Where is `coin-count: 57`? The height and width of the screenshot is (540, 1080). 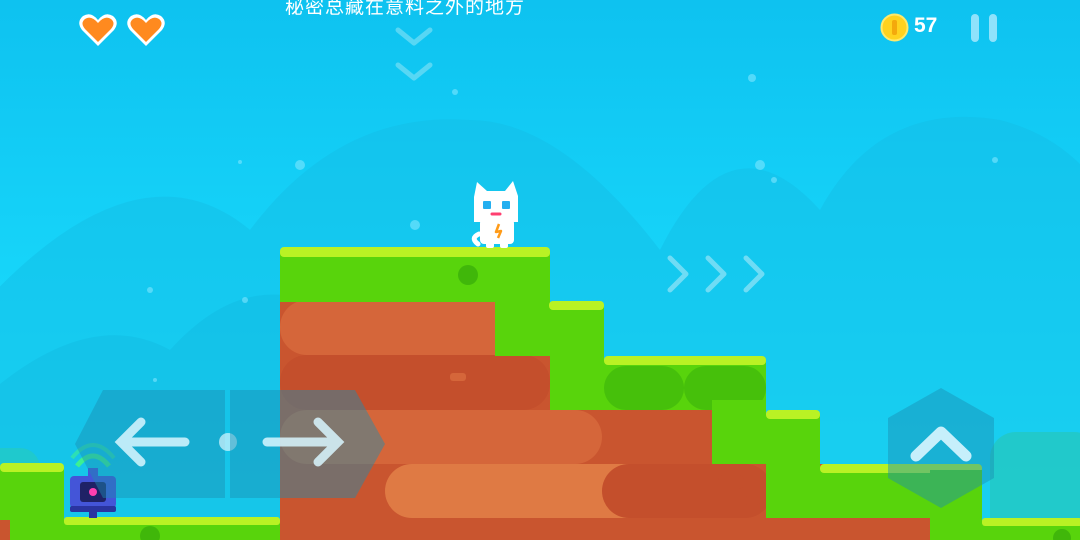
coin-count: 57 is located at coordinates (926, 25).